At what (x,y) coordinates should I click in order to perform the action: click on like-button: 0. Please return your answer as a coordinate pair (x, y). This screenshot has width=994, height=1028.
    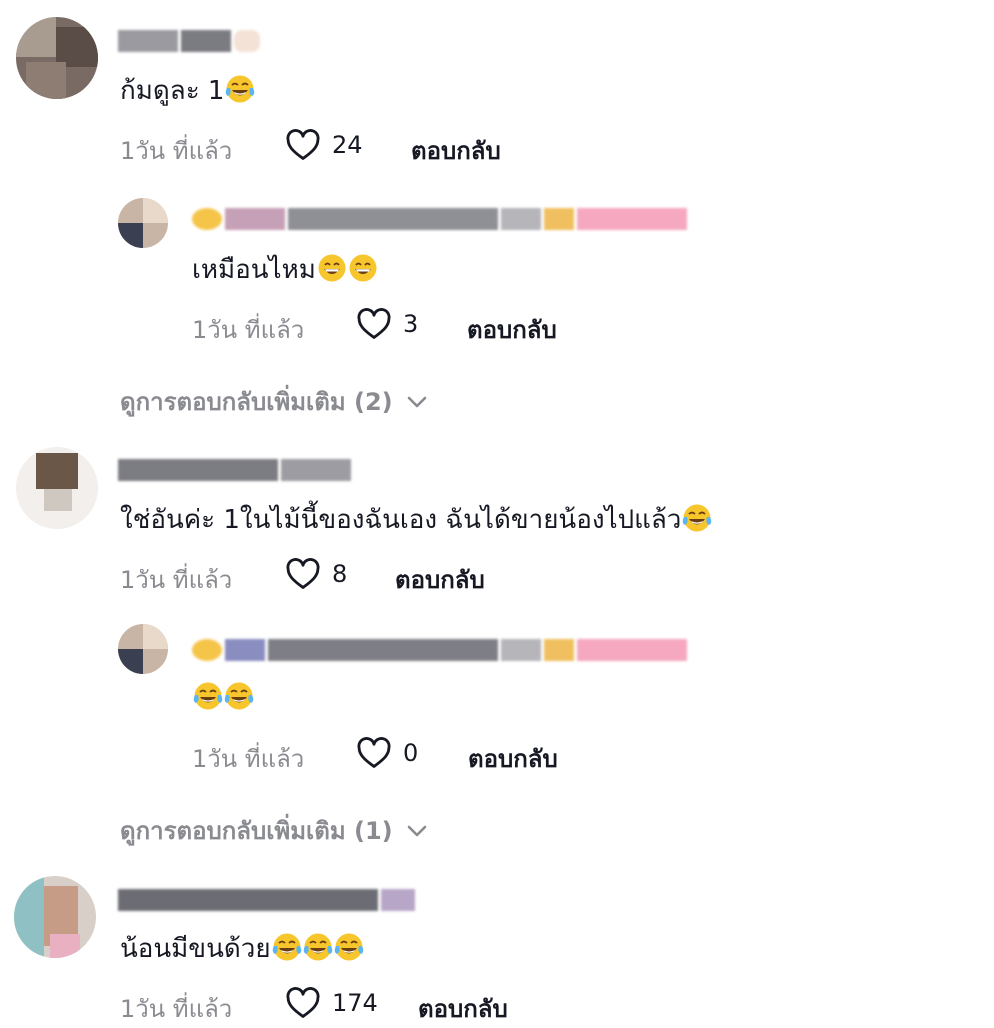
    Looking at the image, I should click on (387, 753).